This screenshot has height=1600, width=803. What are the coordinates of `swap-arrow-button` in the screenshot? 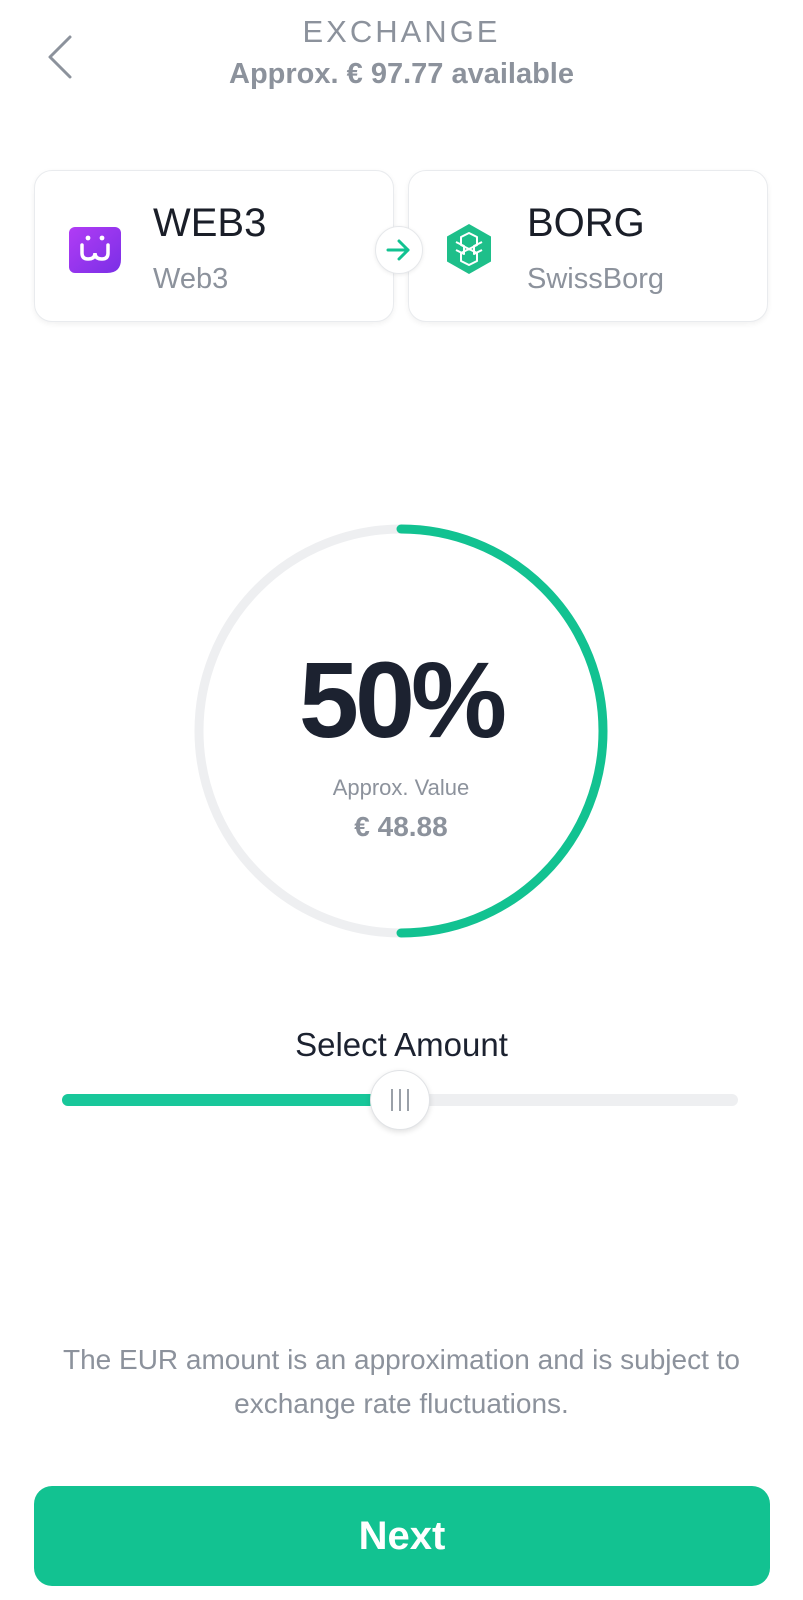 It's located at (399, 250).